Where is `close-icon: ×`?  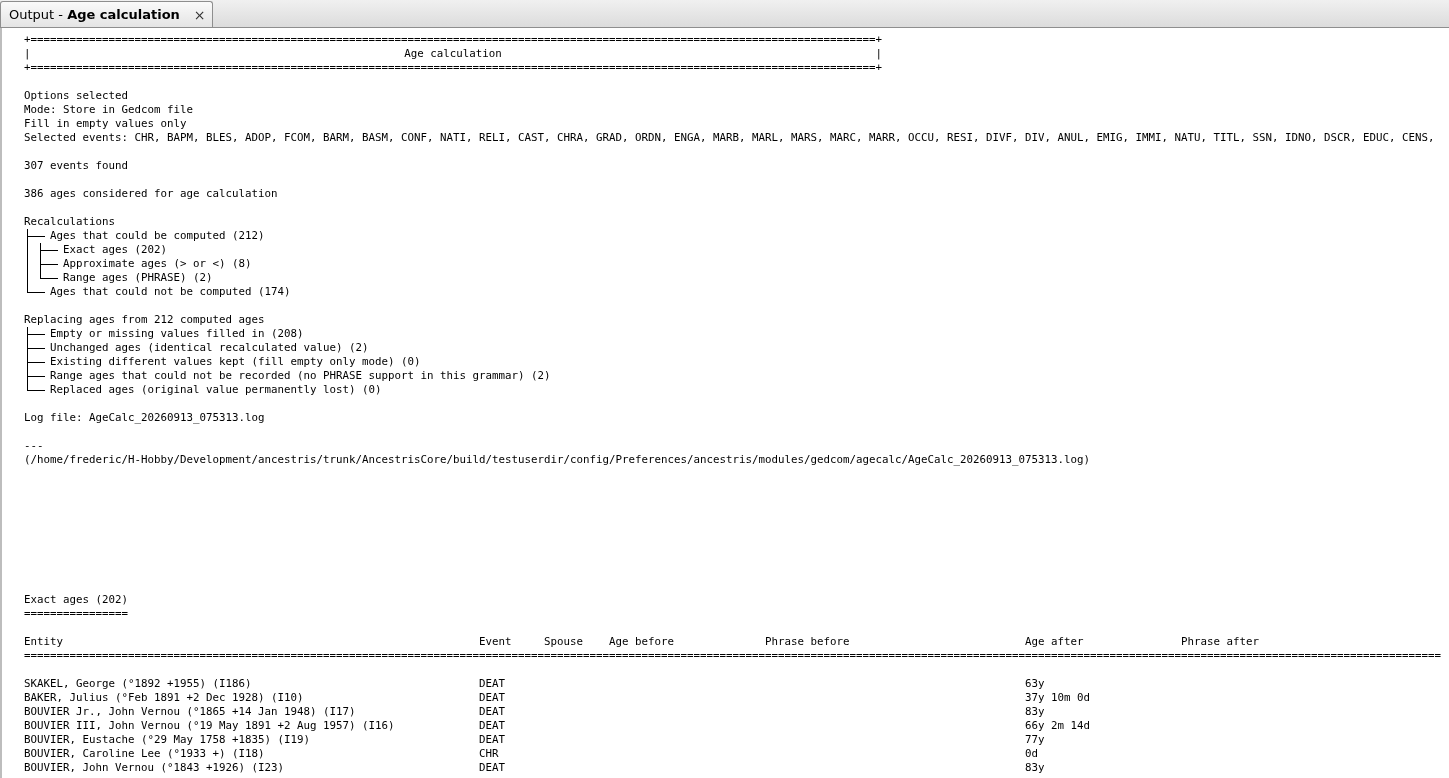
close-icon: × is located at coordinates (199, 14).